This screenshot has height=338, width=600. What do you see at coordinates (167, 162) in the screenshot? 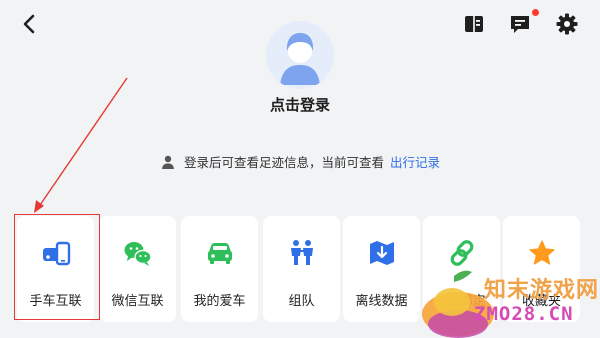
I see `person-icon` at bounding box center [167, 162].